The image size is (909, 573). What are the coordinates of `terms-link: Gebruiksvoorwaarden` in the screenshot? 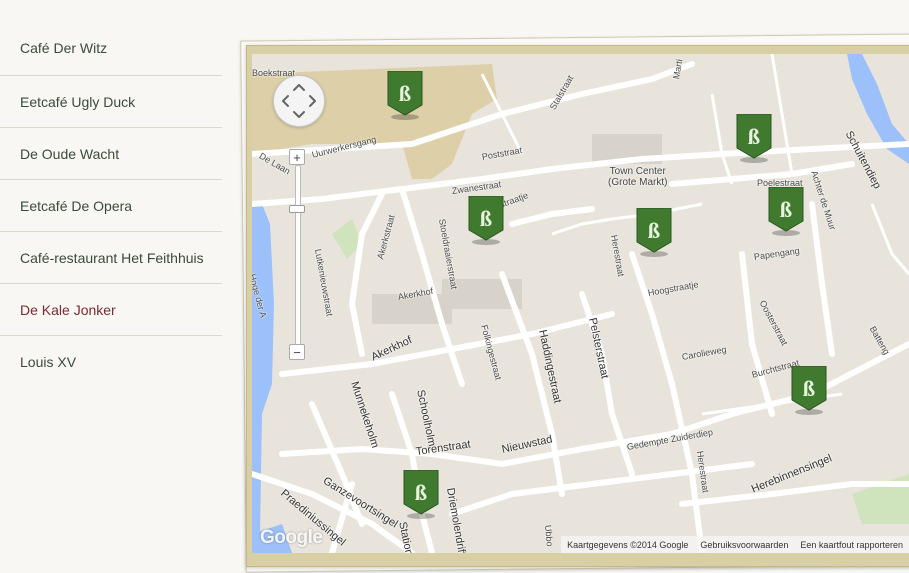 It's located at (744, 545).